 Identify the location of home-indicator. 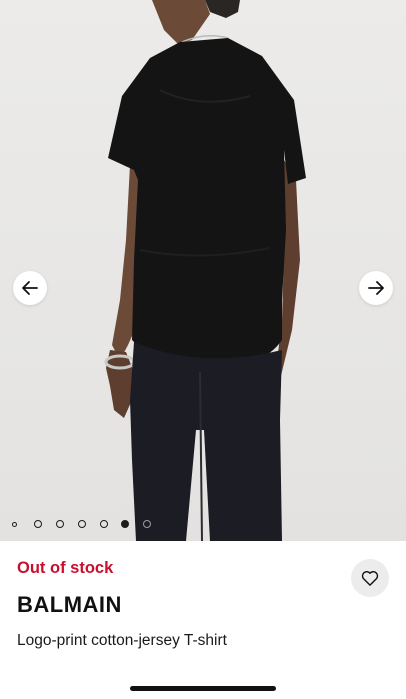
(203, 688).